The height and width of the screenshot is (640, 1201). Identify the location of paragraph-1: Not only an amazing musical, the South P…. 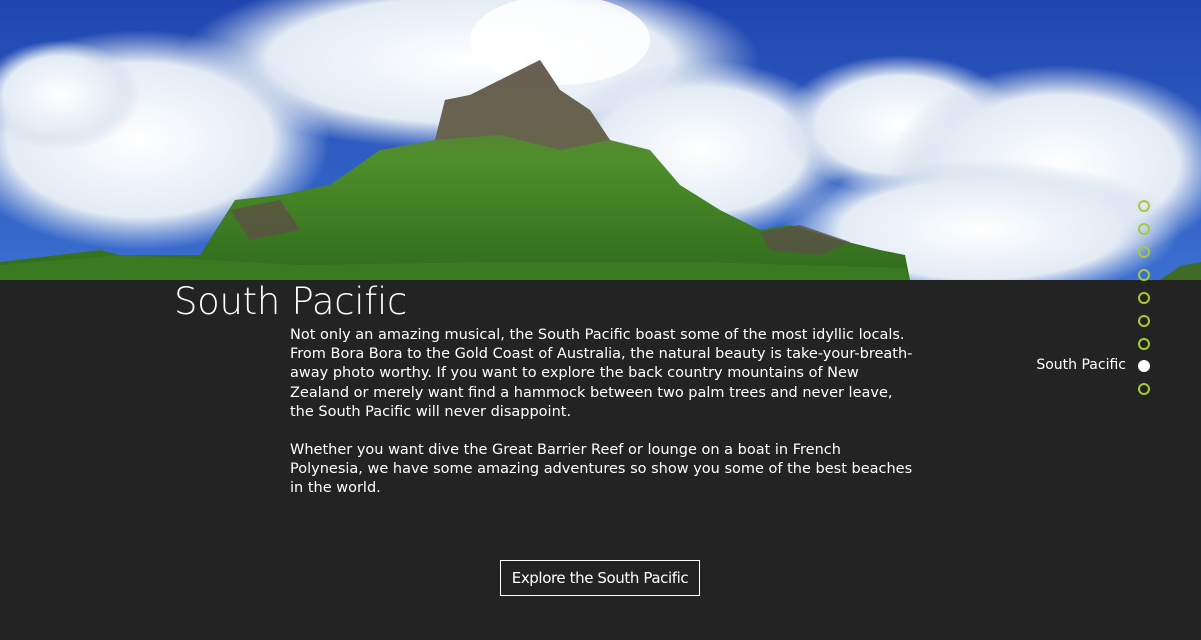
(601, 373).